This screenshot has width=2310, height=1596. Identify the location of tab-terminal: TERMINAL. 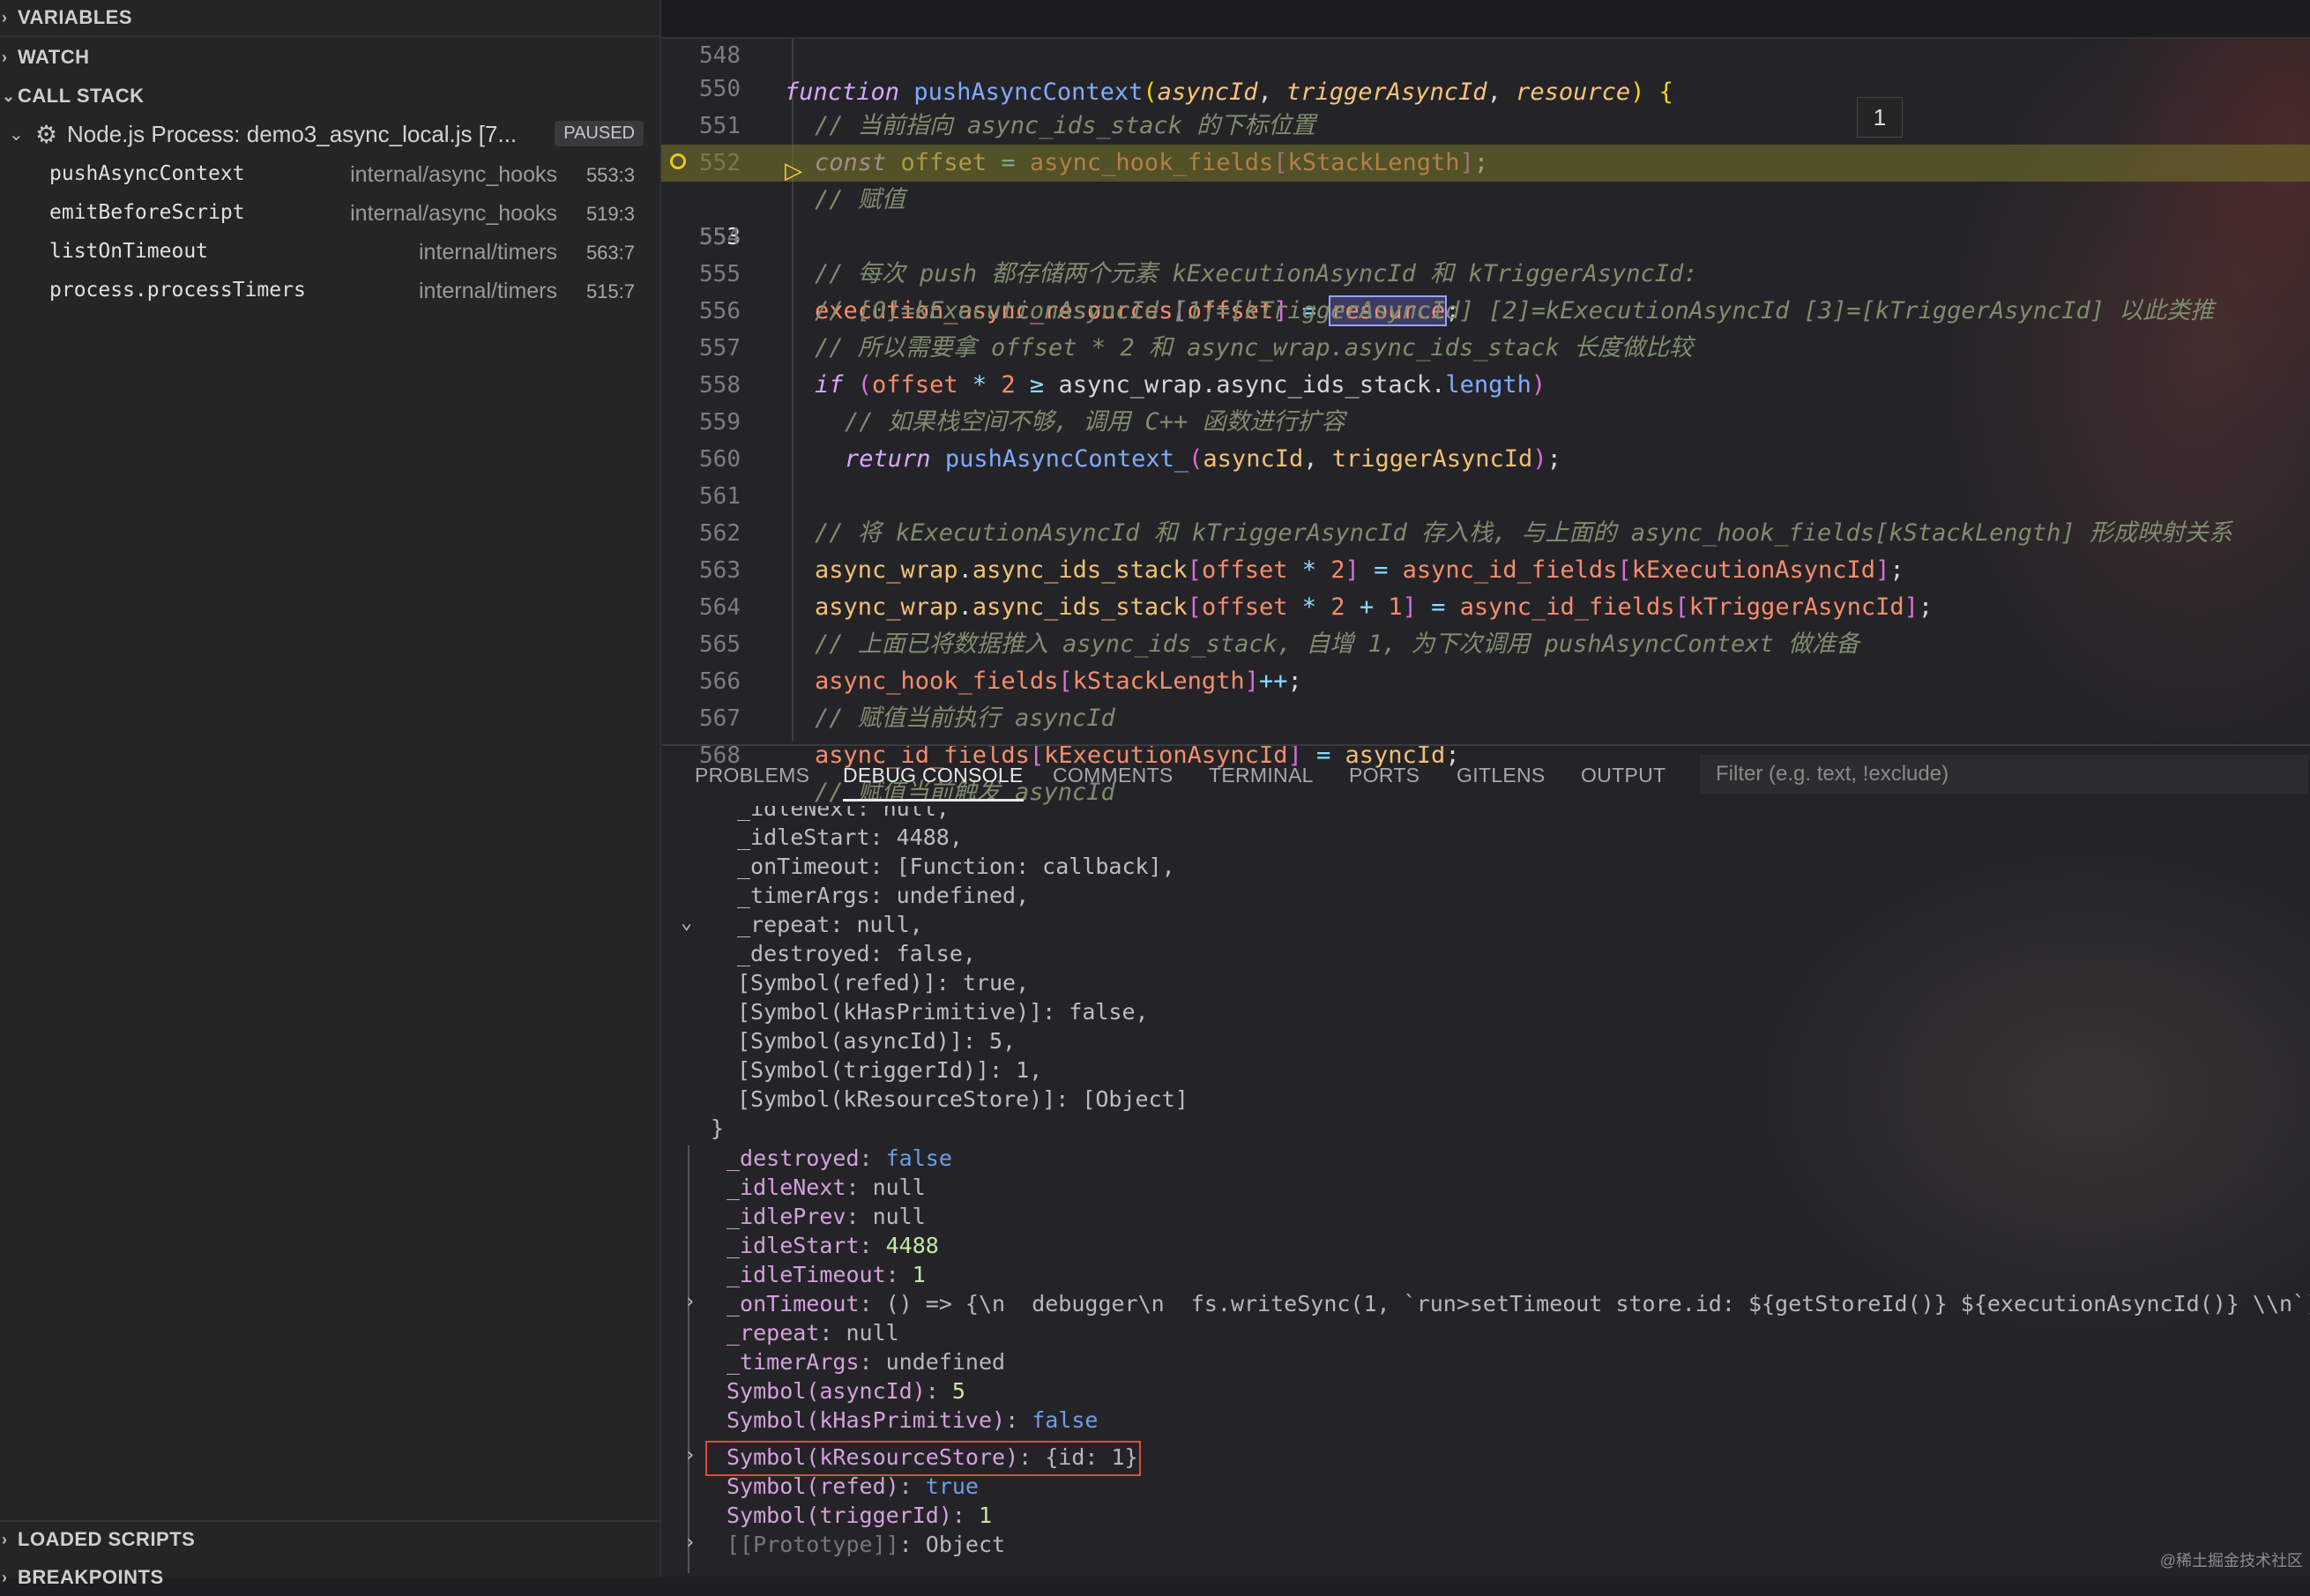
(1261, 775).